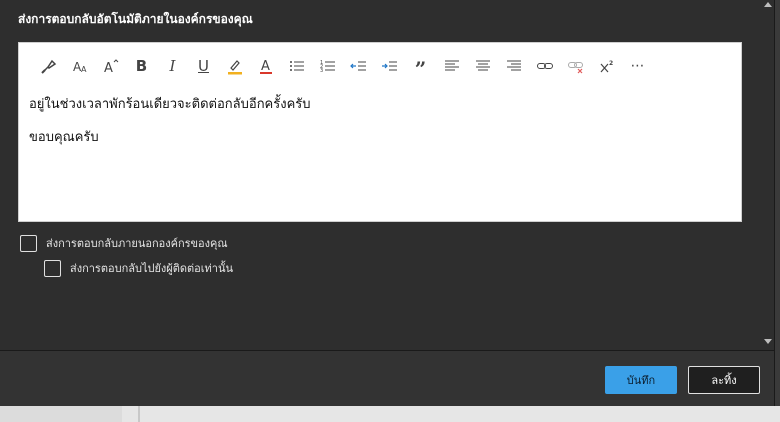 The width and height of the screenshot is (780, 422). What do you see at coordinates (390, 414) in the screenshot?
I see `background-strip` at bounding box center [390, 414].